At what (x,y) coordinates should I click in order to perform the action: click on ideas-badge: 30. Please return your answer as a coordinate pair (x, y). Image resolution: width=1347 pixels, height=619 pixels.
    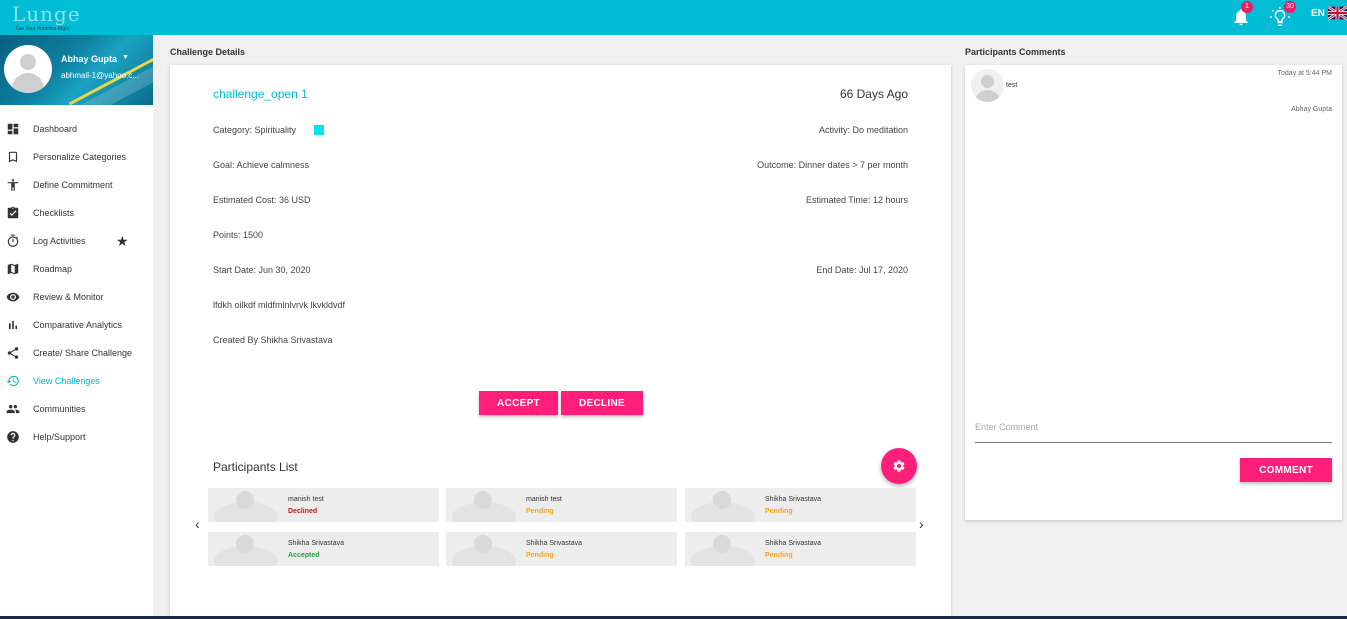
    Looking at the image, I should click on (1290, 7).